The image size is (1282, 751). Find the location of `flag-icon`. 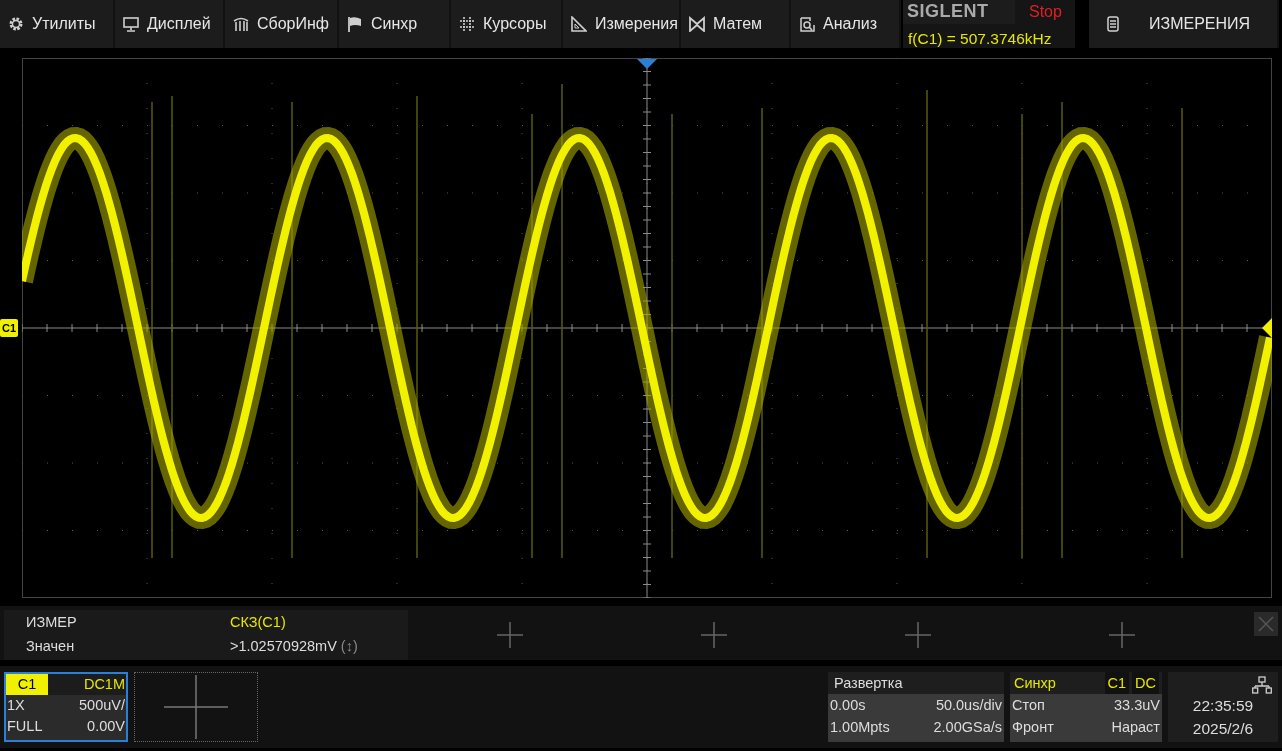

flag-icon is located at coordinates (355, 24).